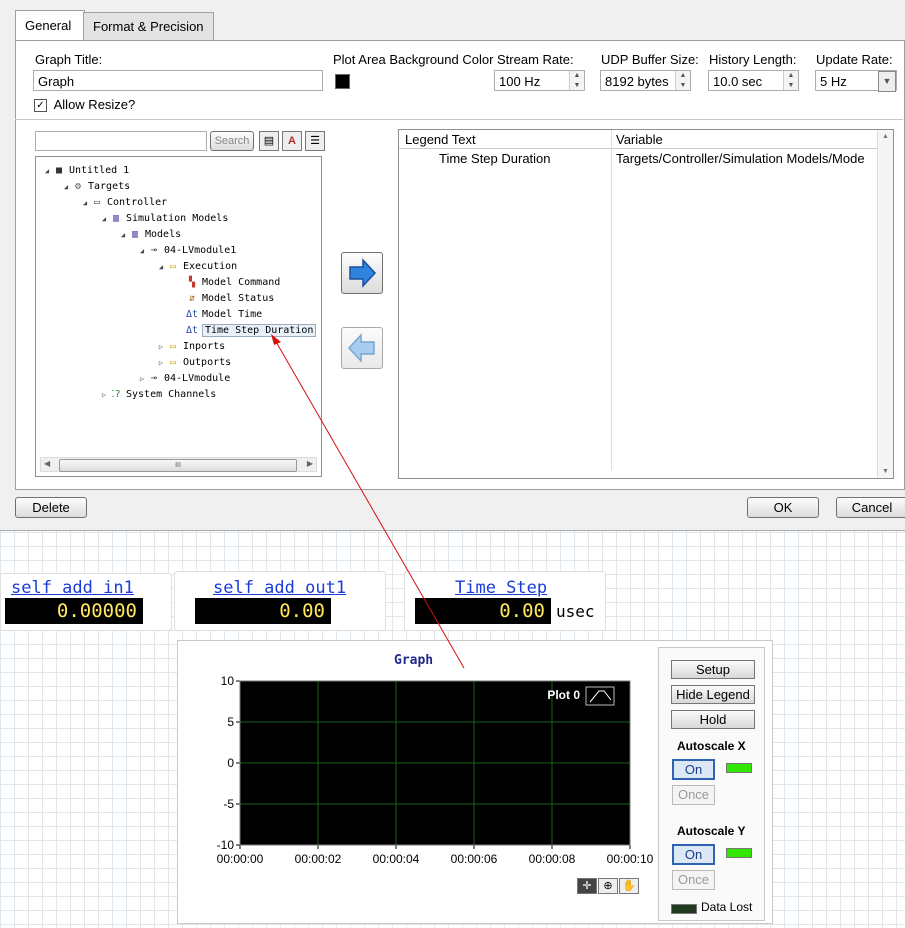 Image resolution: width=905 pixels, height=928 pixels. I want to click on autoscale-x-label: Autoscale X, so click(711, 746).